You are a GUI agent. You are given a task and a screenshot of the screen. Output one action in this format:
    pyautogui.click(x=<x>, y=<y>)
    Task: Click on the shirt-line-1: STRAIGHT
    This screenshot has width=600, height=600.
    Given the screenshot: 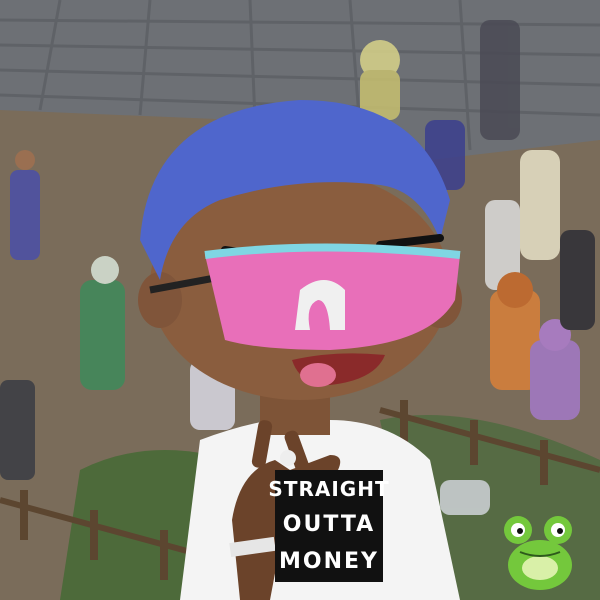 What is the action you would take?
    pyautogui.click(x=329, y=489)
    